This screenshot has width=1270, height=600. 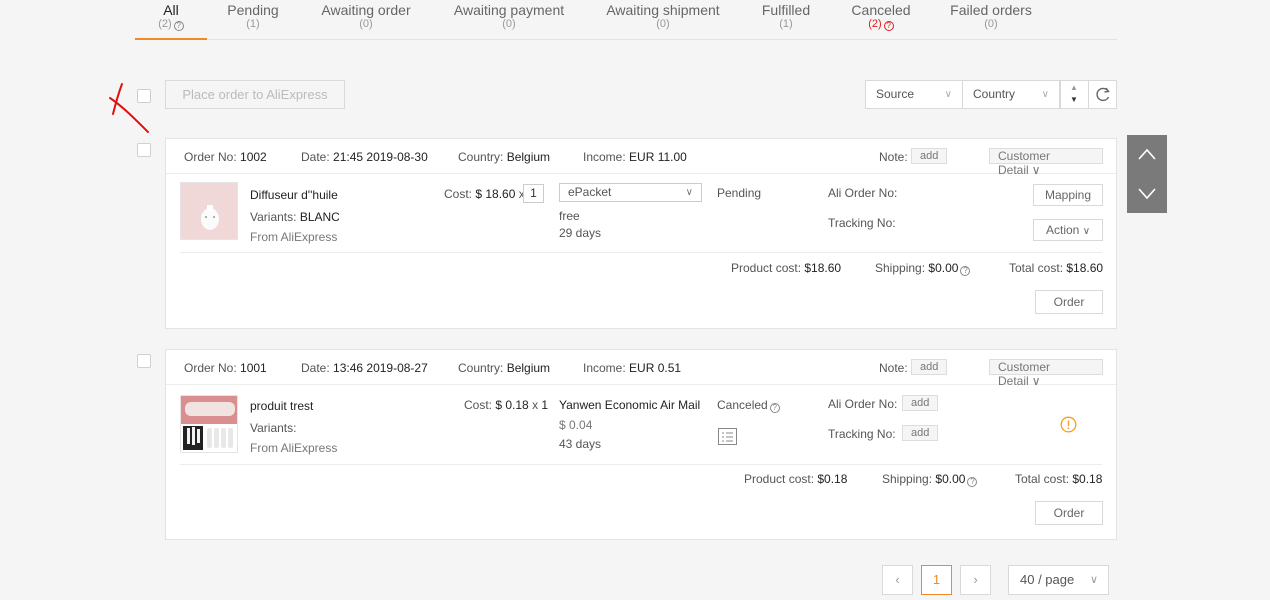 What do you see at coordinates (641, 464) in the screenshot?
I see `divider` at bounding box center [641, 464].